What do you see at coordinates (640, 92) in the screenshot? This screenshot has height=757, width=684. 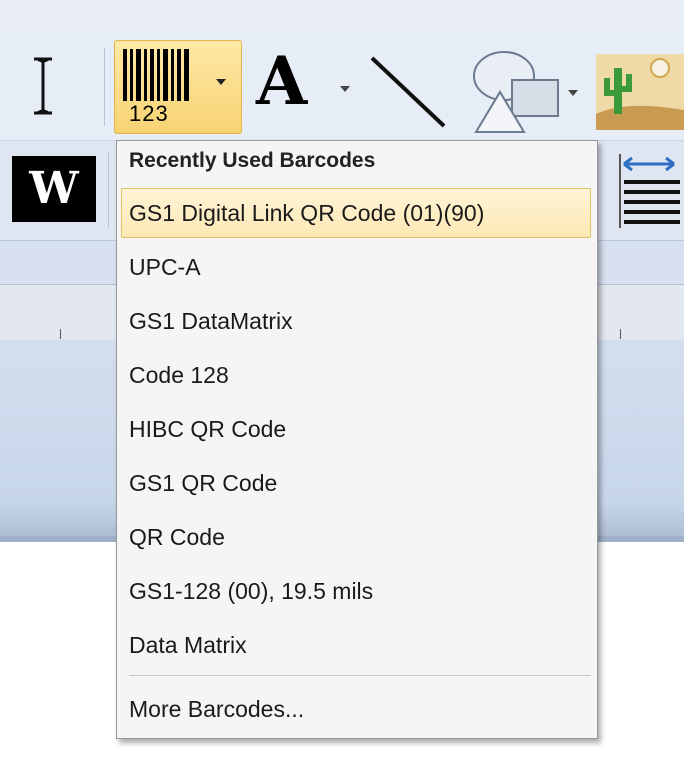 I see `picture-icon` at bounding box center [640, 92].